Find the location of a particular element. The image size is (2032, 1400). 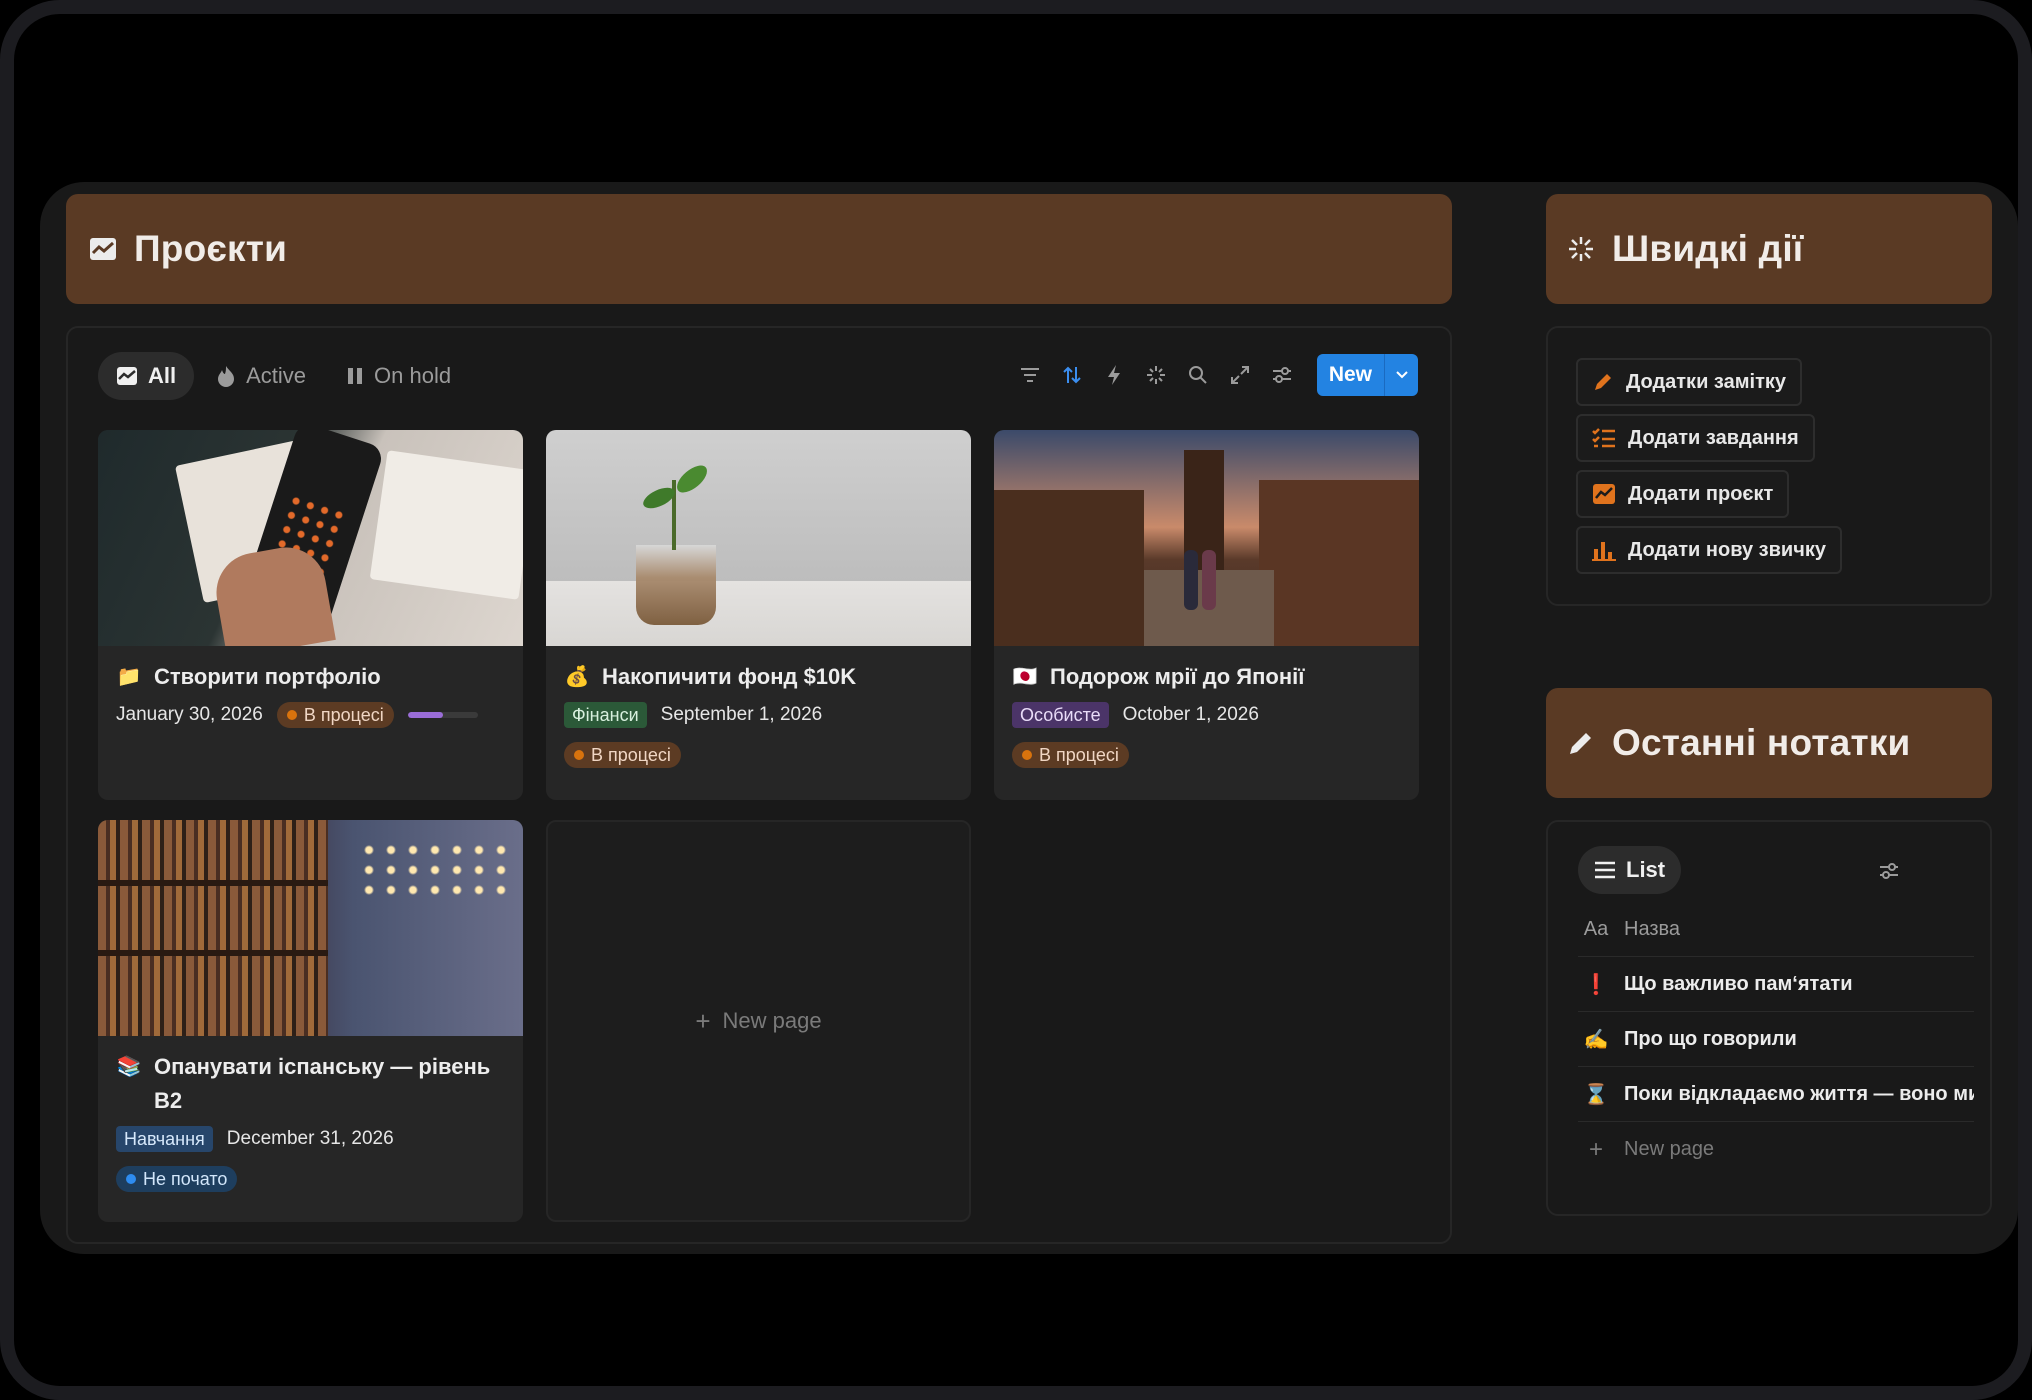

card-title: 📚 Опанувати іспанську — рівень B2 is located at coordinates (310, 1077).